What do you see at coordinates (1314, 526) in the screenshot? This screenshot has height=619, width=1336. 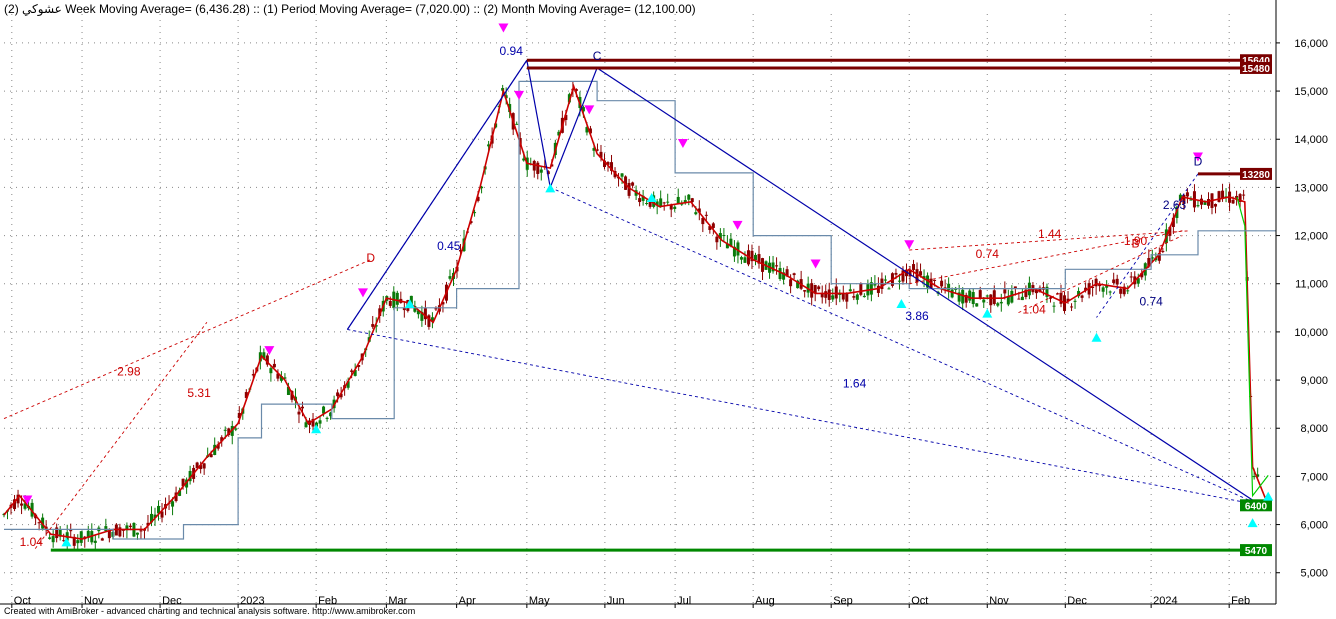 I see `y-tick-label: 6,000` at bounding box center [1314, 526].